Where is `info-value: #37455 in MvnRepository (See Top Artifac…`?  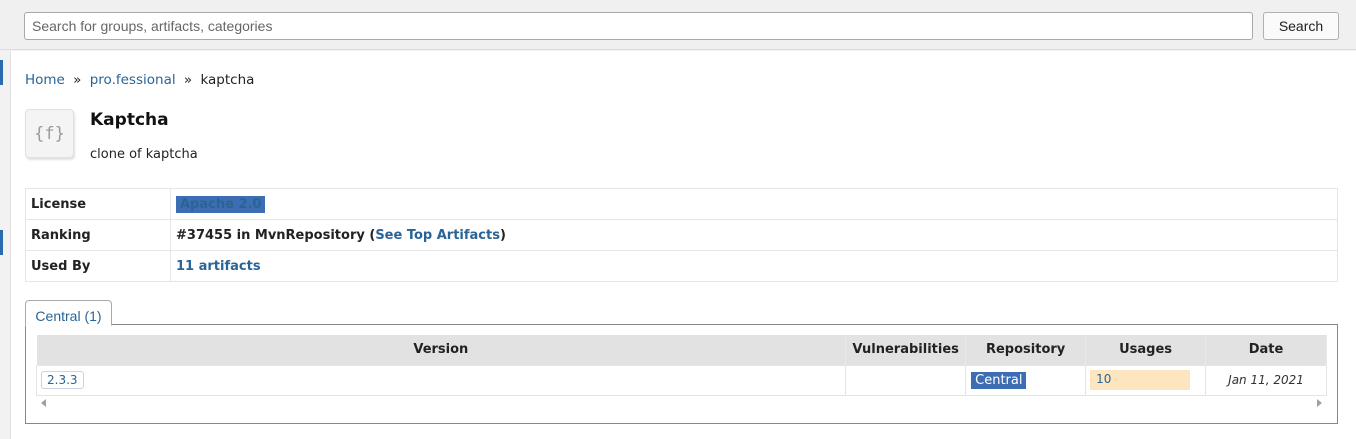 info-value: #37455 in MvnRepository (See Top Artifac… is located at coordinates (754, 235).